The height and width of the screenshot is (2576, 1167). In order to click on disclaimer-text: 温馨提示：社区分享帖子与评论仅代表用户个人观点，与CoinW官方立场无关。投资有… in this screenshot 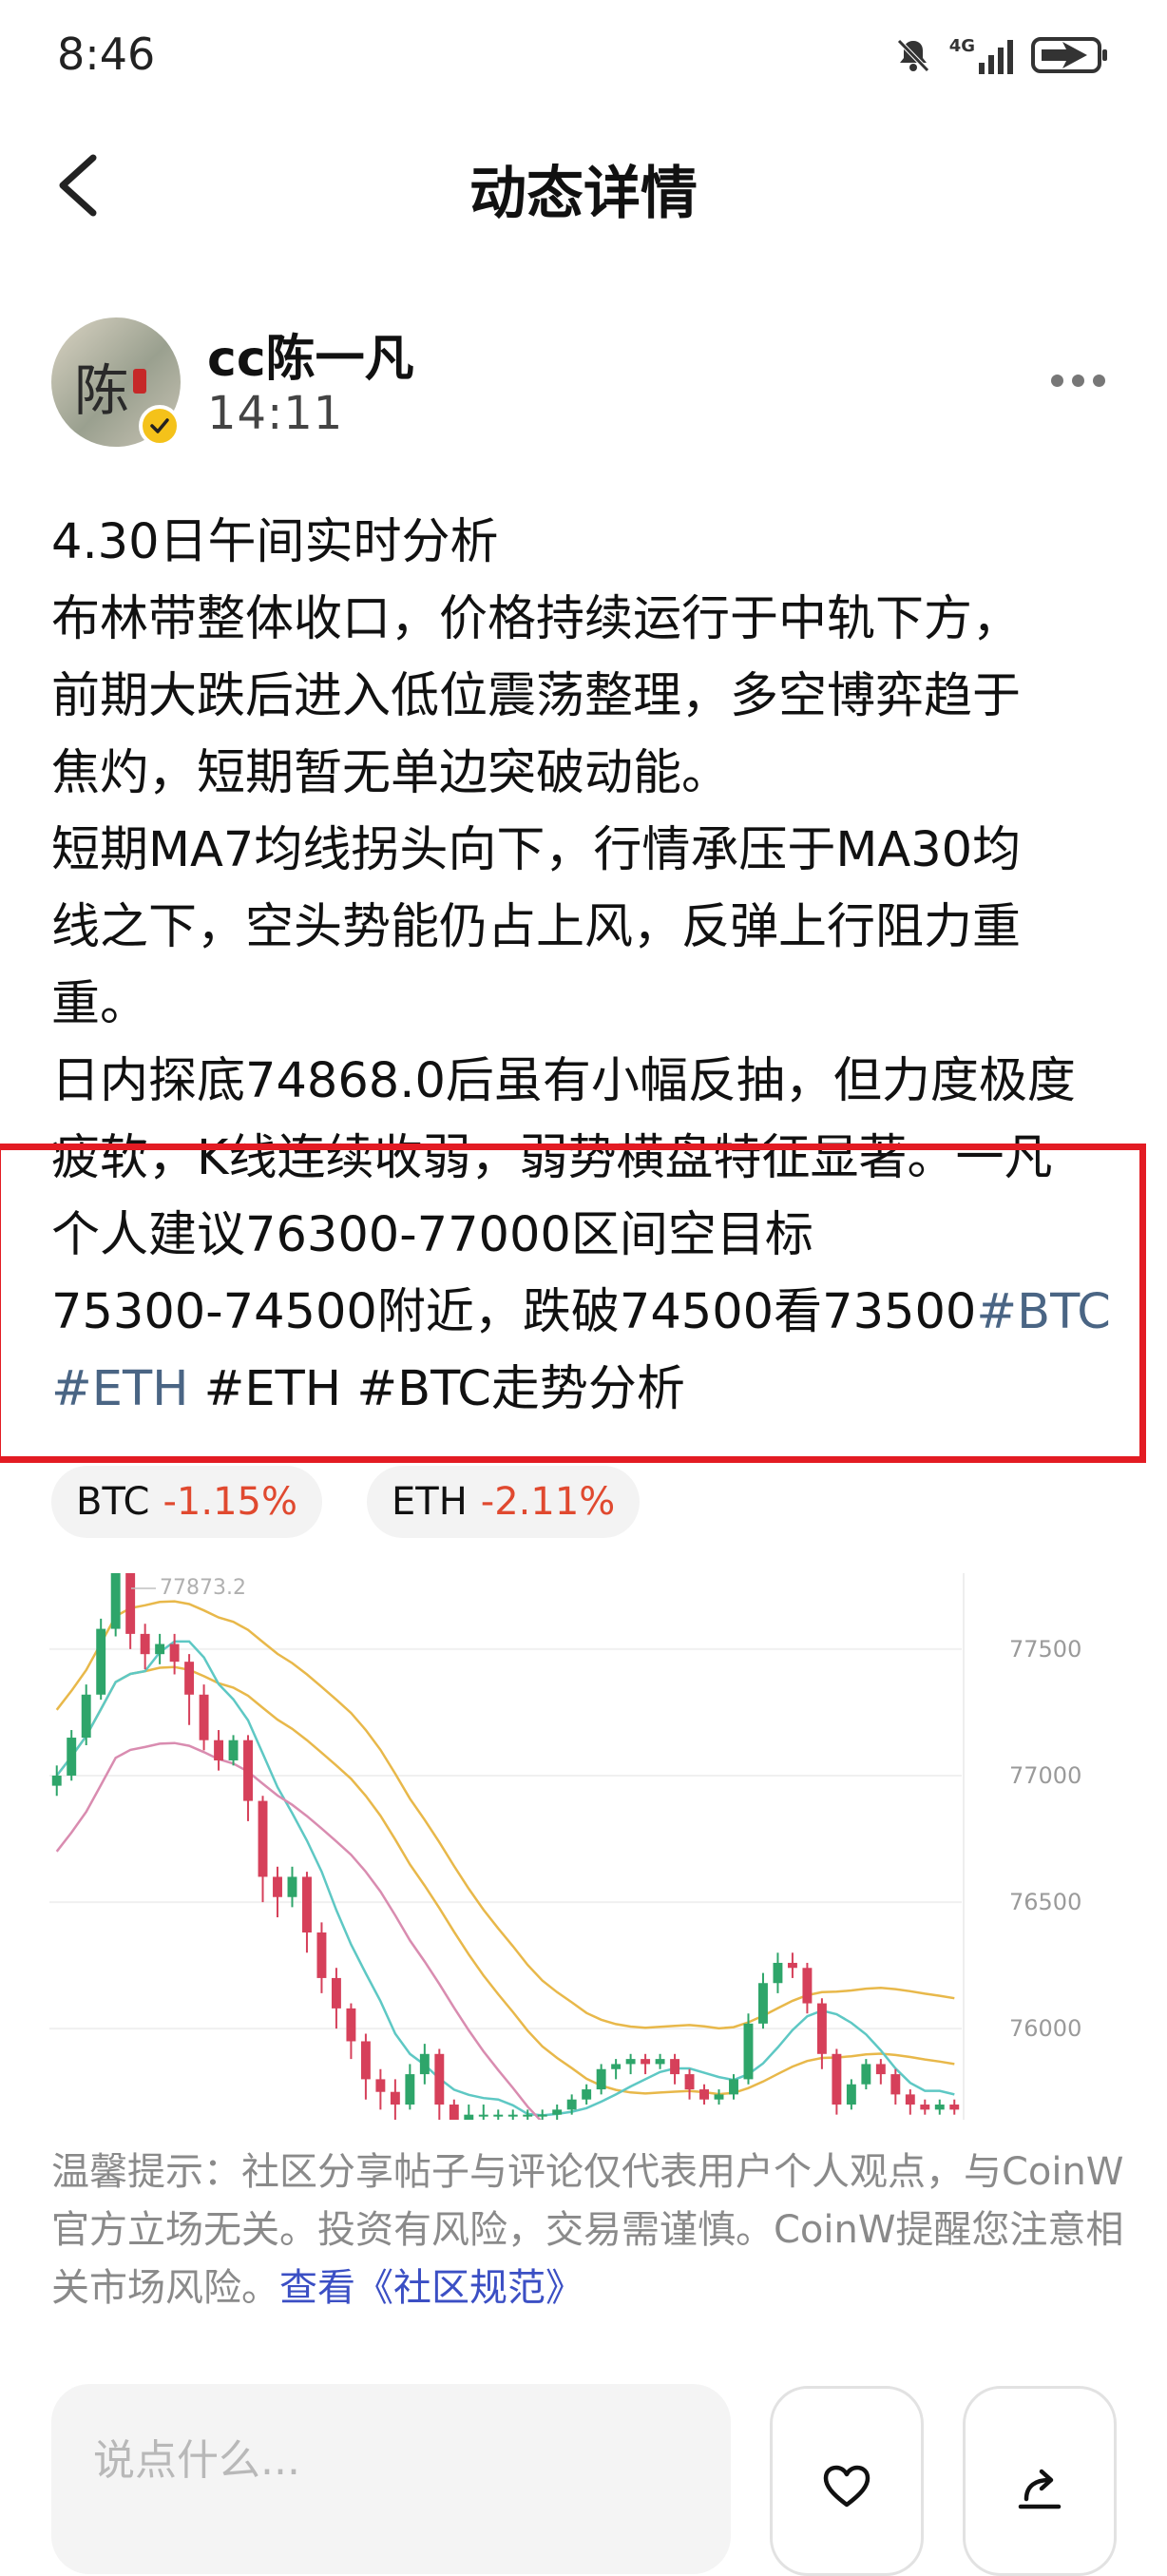, I will do `click(587, 2230)`.